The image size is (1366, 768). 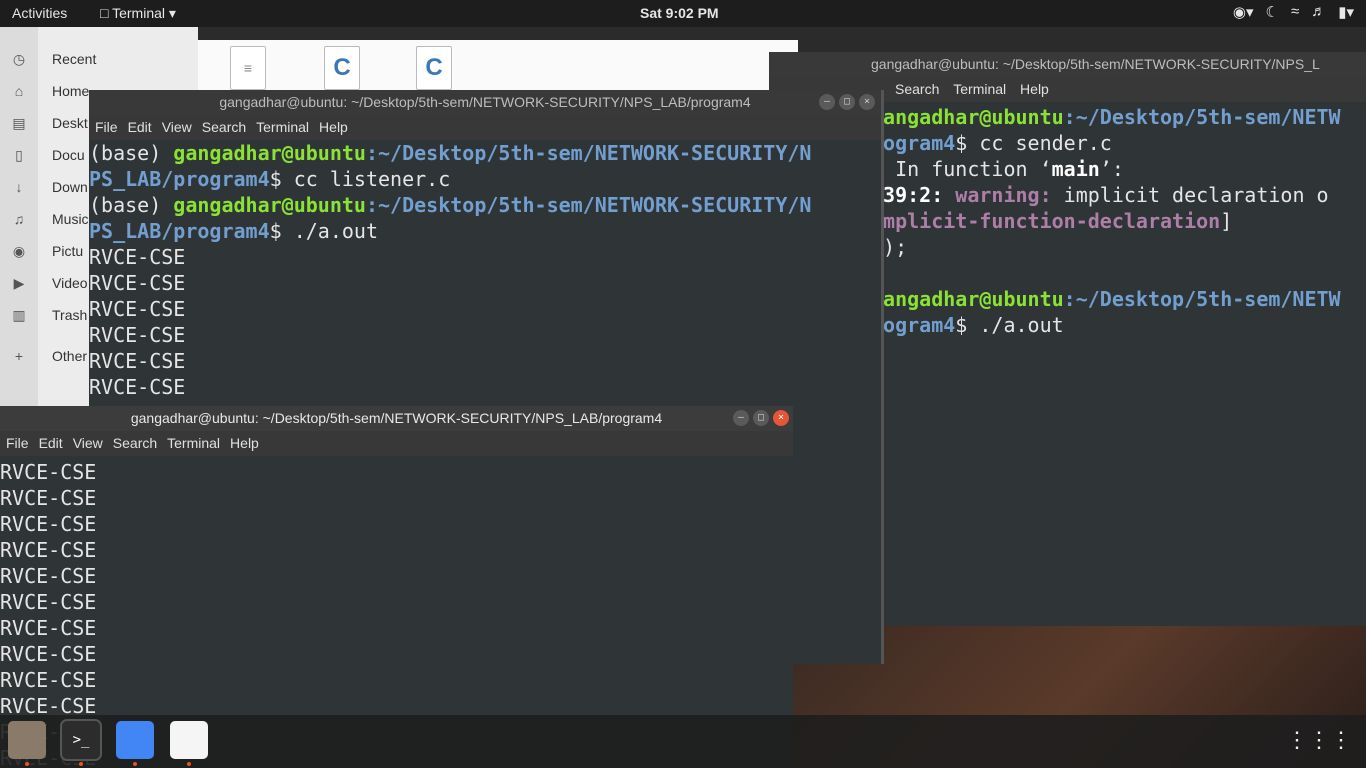 What do you see at coordinates (71, 91) in the screenshot?
I see `sidebar-item-label: Home` at bounding box center [71, 91].